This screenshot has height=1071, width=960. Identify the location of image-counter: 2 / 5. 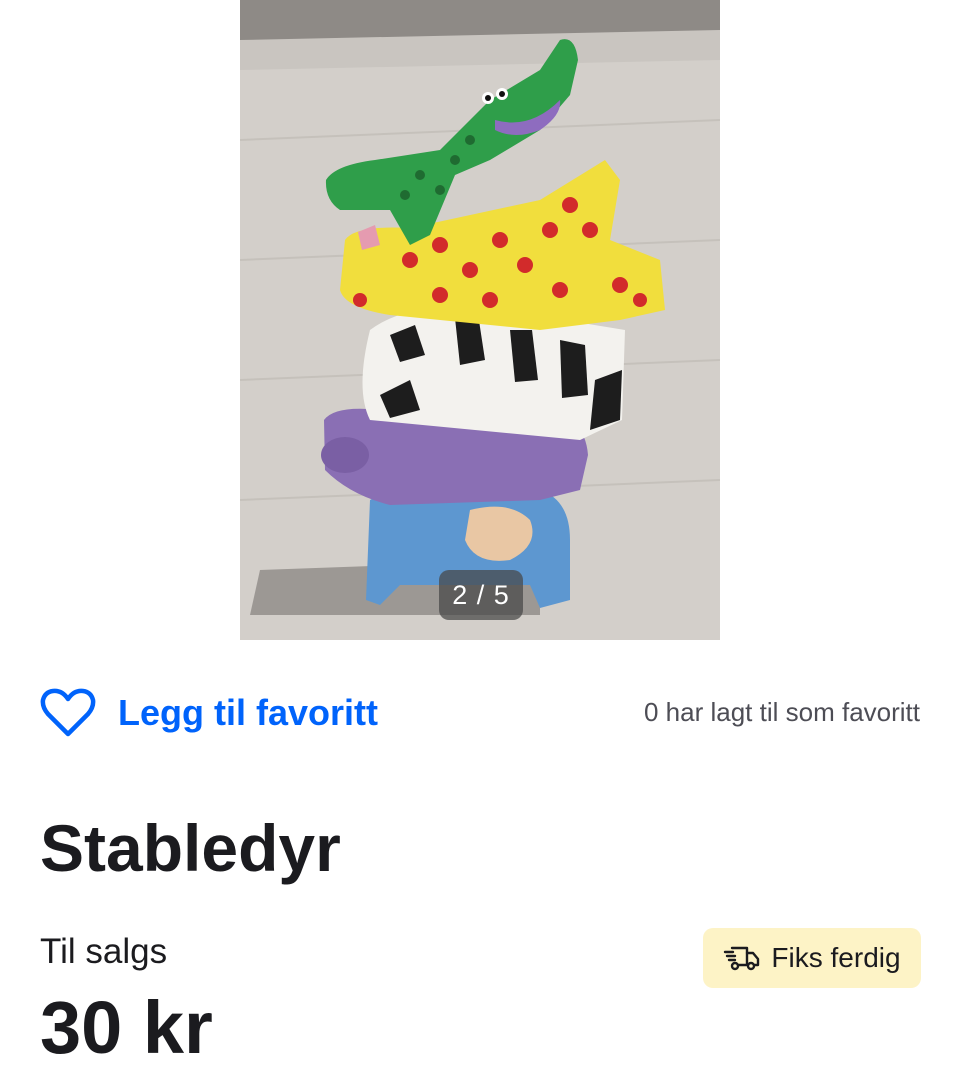
(481, 595).